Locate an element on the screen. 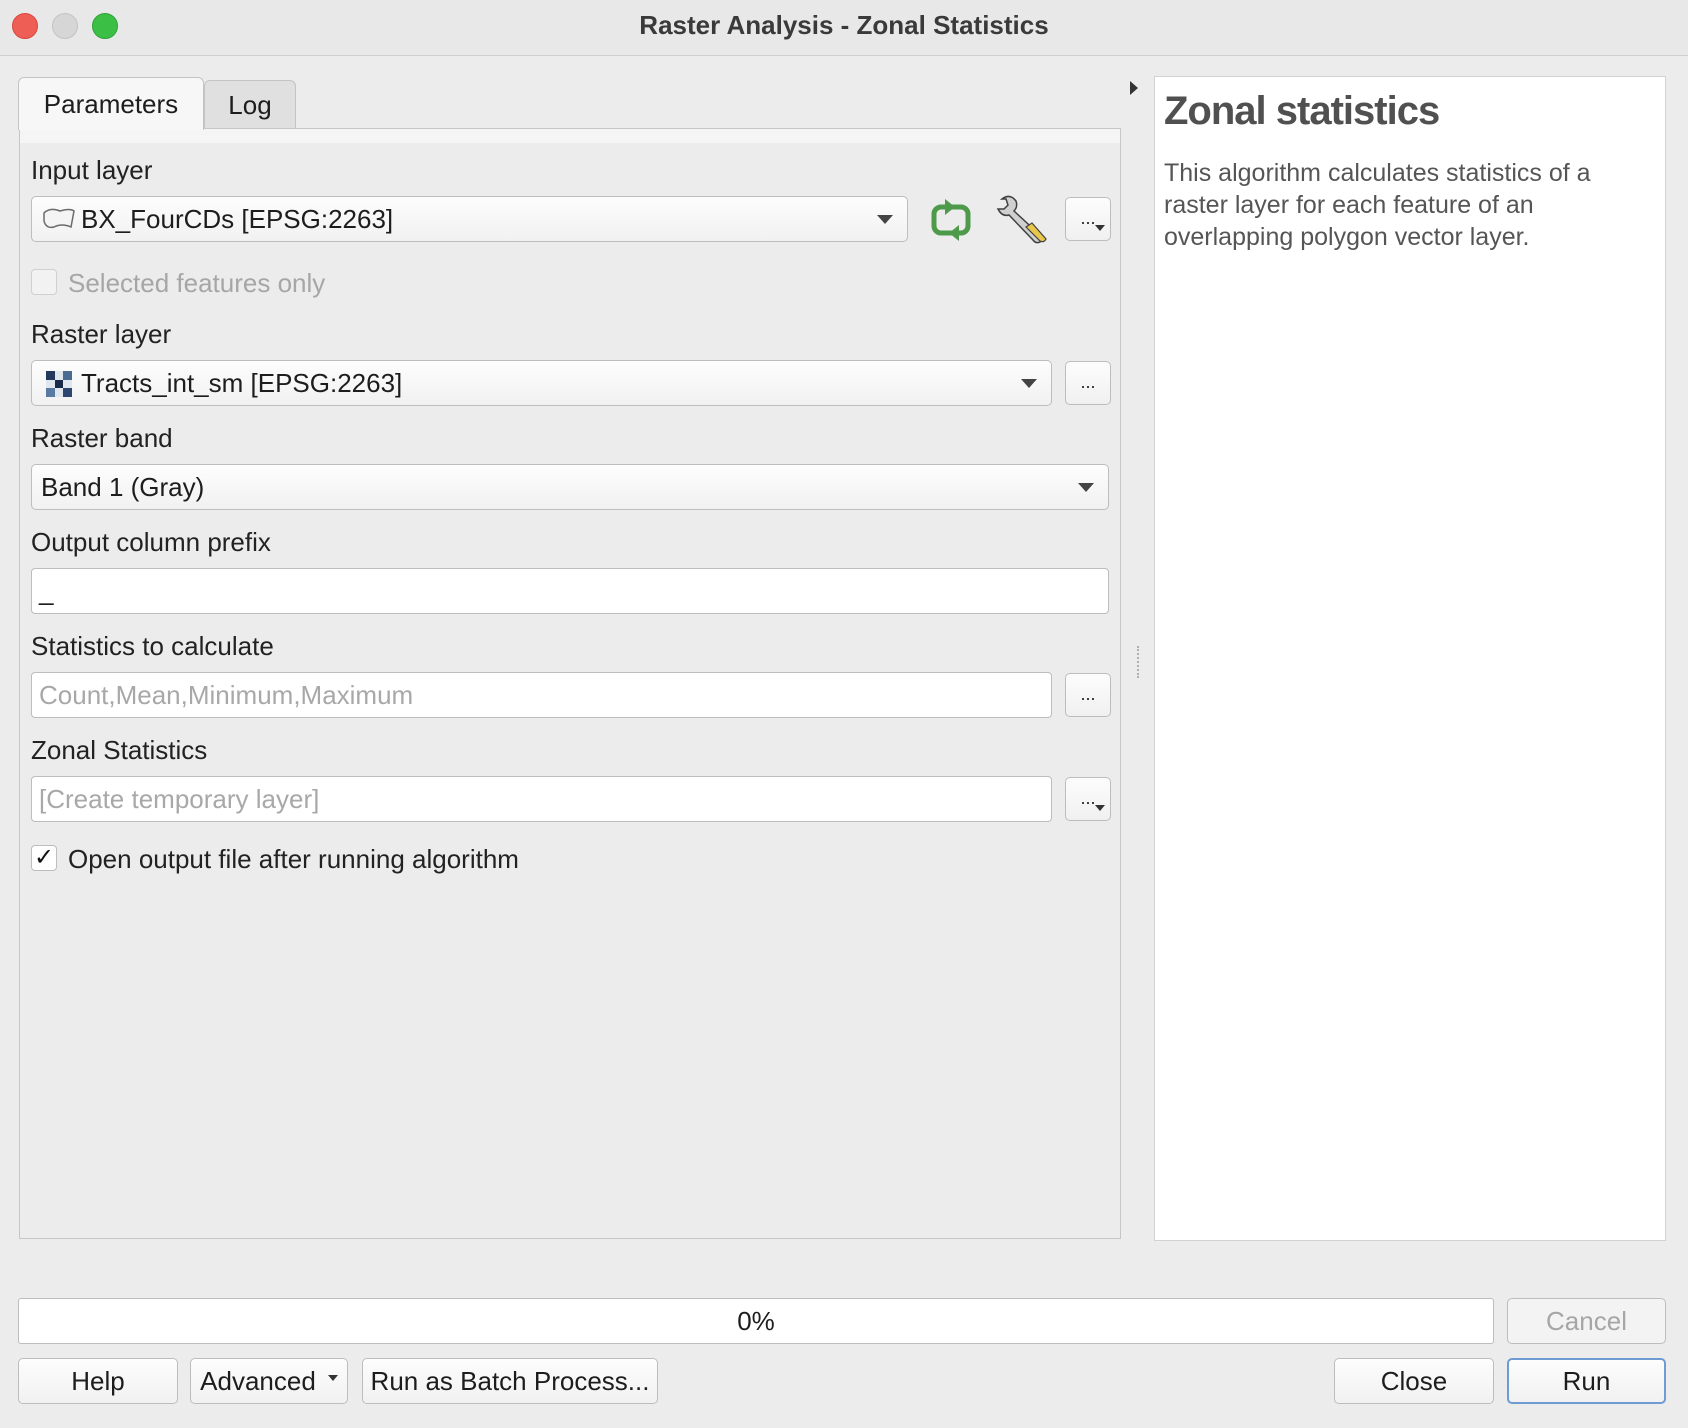 This screenshot has width=1688, height=1428. zonal-statistics-output-label: Zonal Statistics is located at coordinates (119, 750).